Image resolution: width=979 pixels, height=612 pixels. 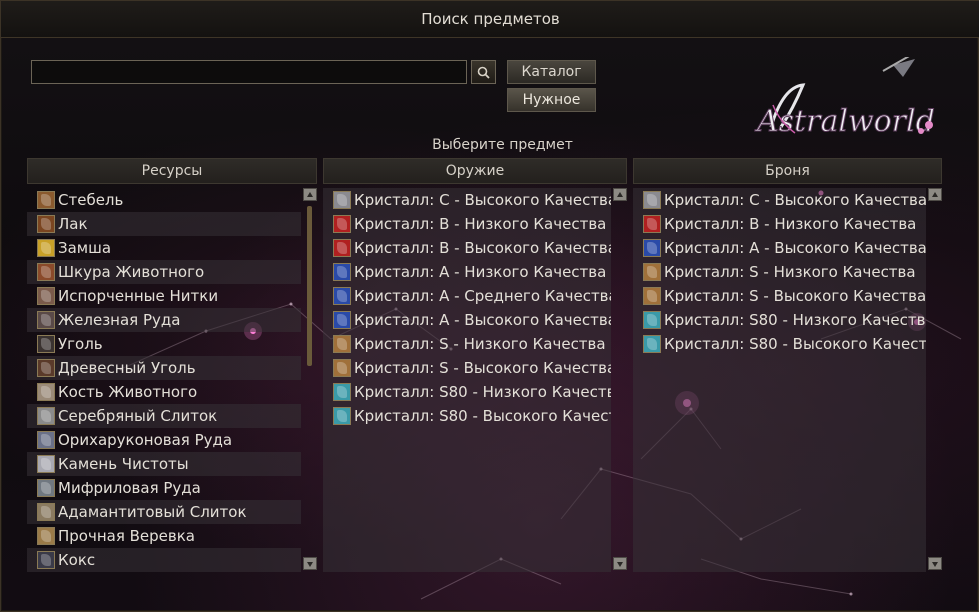 What do you see at coordinates (73, 224) in the screenshot?
I see `item-label: Лак` at bounding box center [73, 224].